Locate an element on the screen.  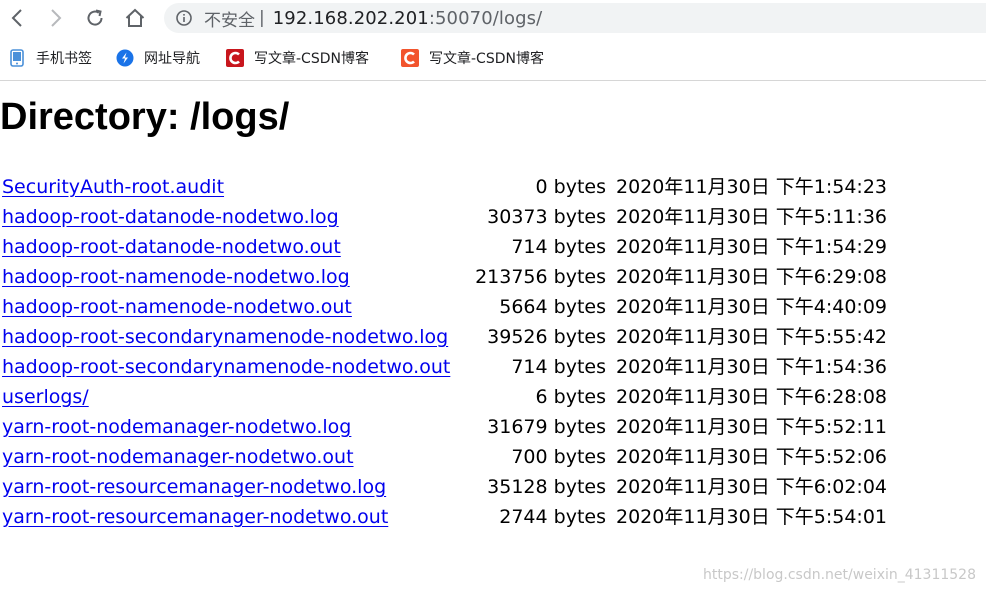
file-size: 6 bytes is located at coordinates (570, 397).